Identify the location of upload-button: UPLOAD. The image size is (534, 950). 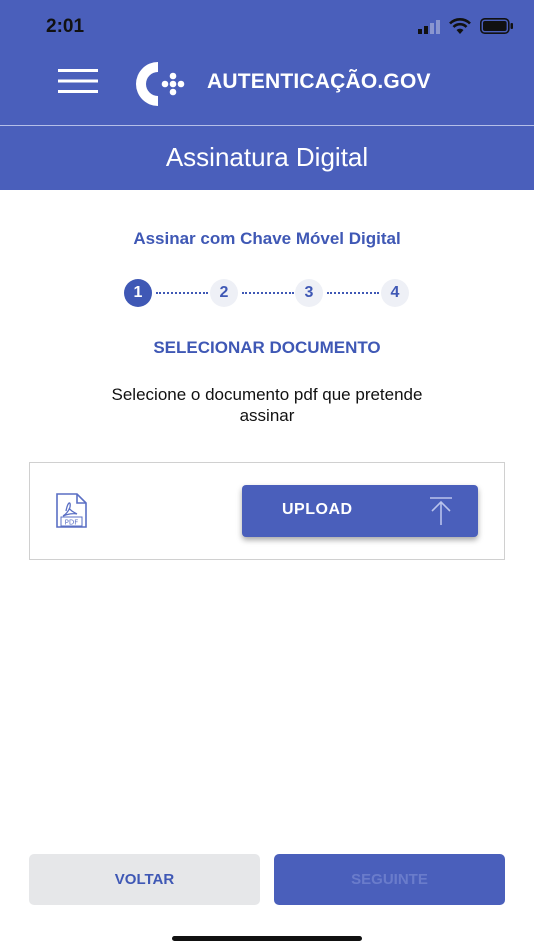
(360, 511).